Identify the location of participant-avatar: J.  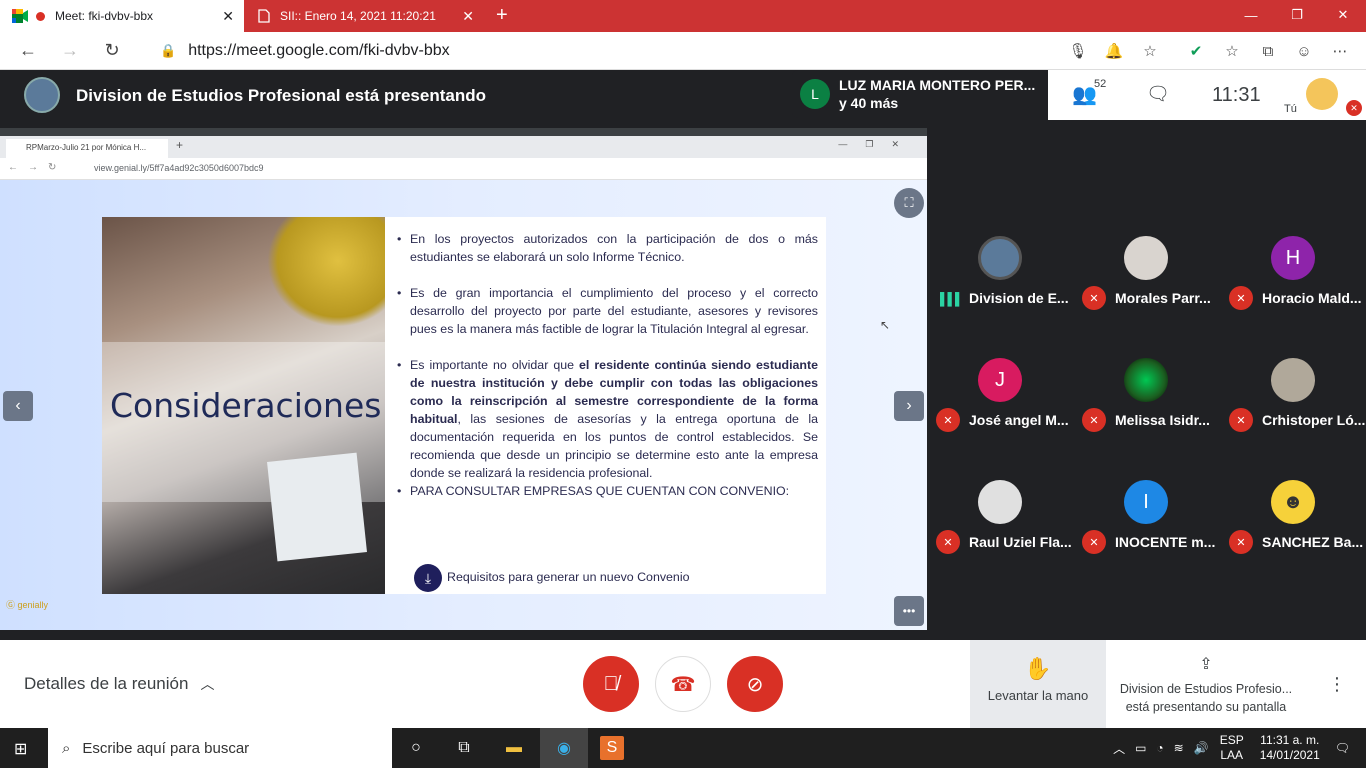
(1000, 380).